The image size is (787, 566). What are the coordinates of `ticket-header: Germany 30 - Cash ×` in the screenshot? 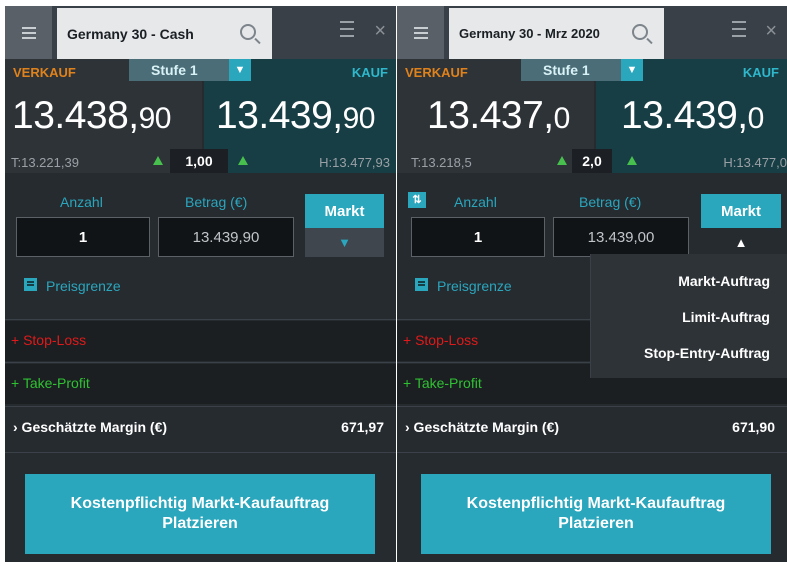 It's located at (200, 32).